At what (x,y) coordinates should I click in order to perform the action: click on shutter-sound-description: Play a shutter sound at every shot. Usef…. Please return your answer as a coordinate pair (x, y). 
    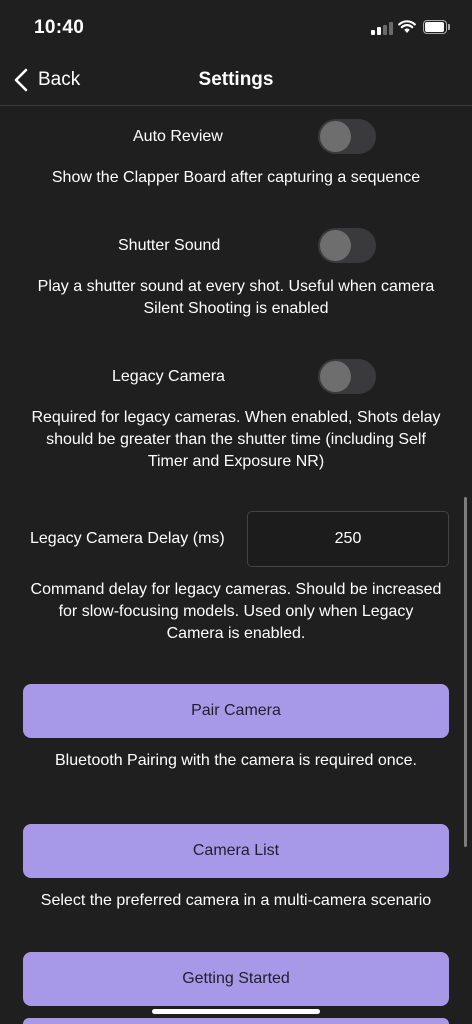
    Looking at the image, I should click on (236, 297).